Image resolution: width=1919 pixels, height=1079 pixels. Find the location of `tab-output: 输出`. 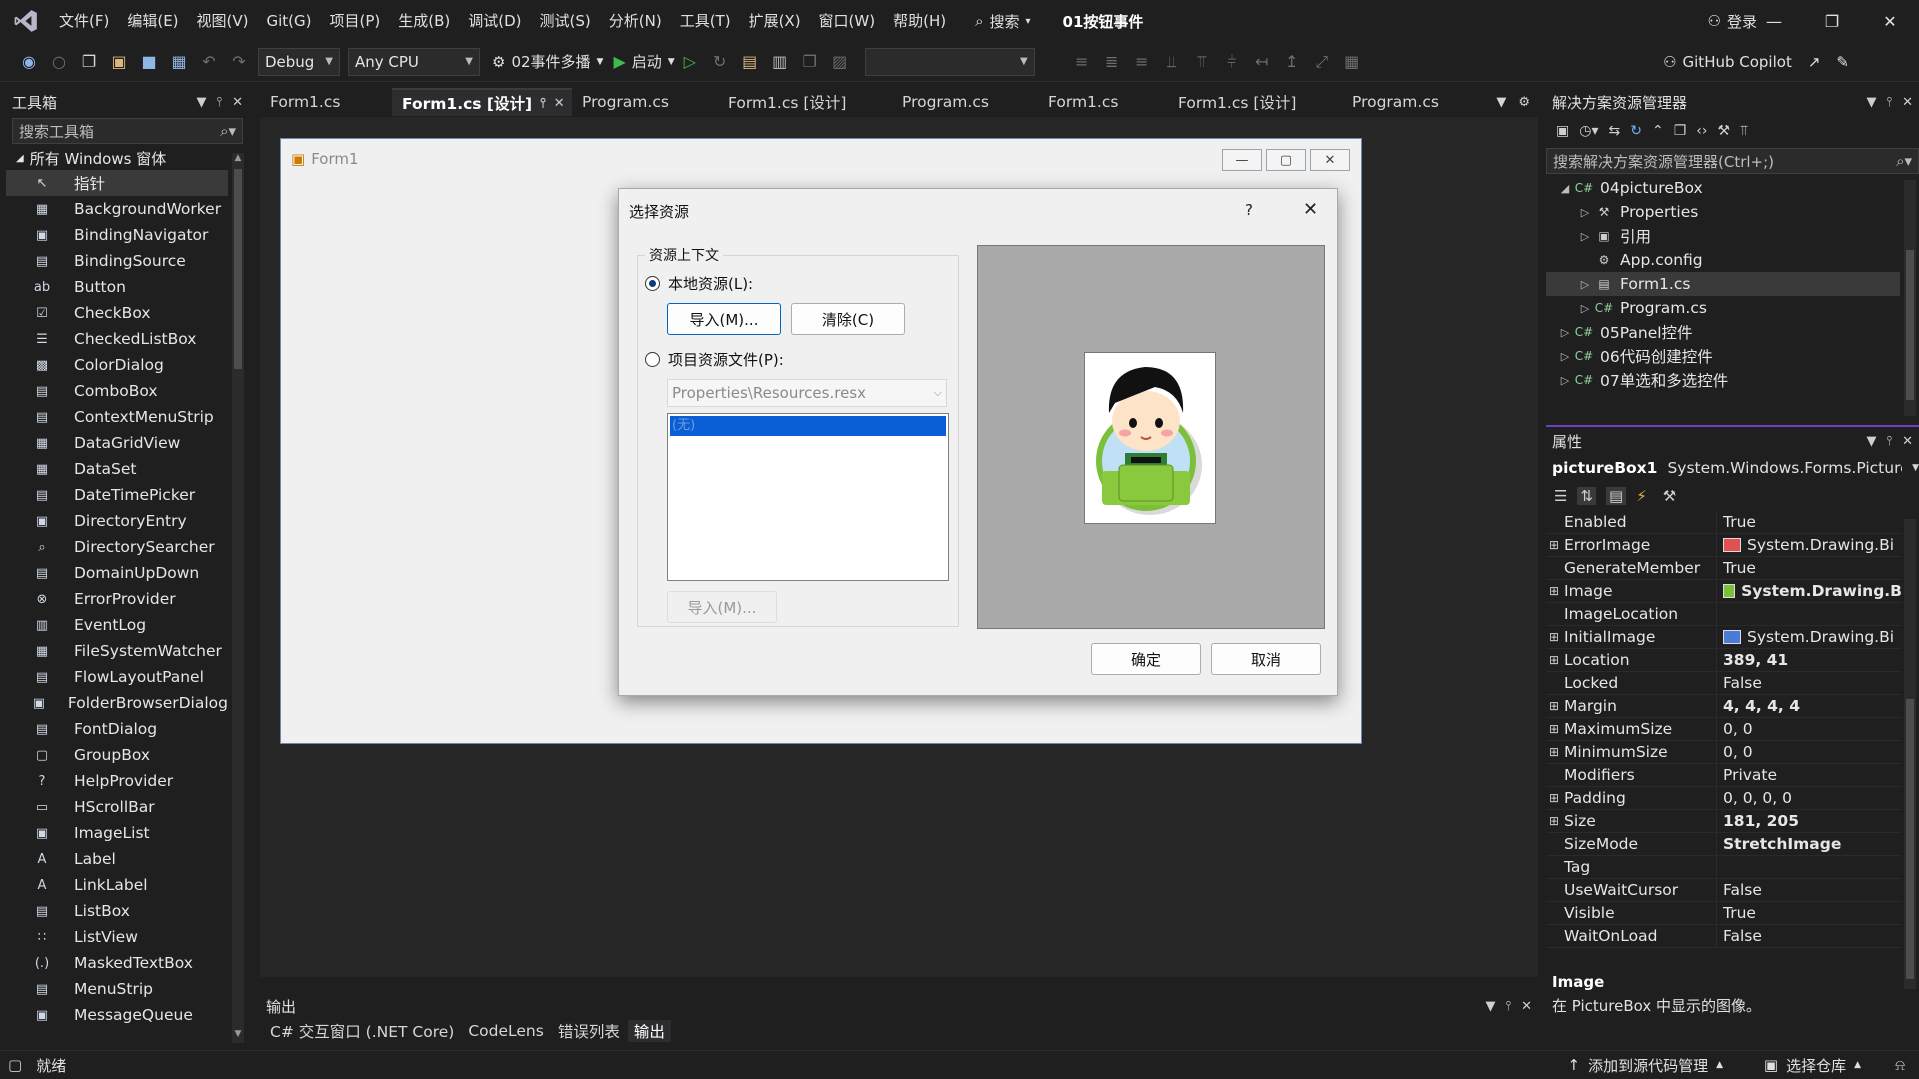

tab-output: 输出 is located at coordinates (649, 1031).